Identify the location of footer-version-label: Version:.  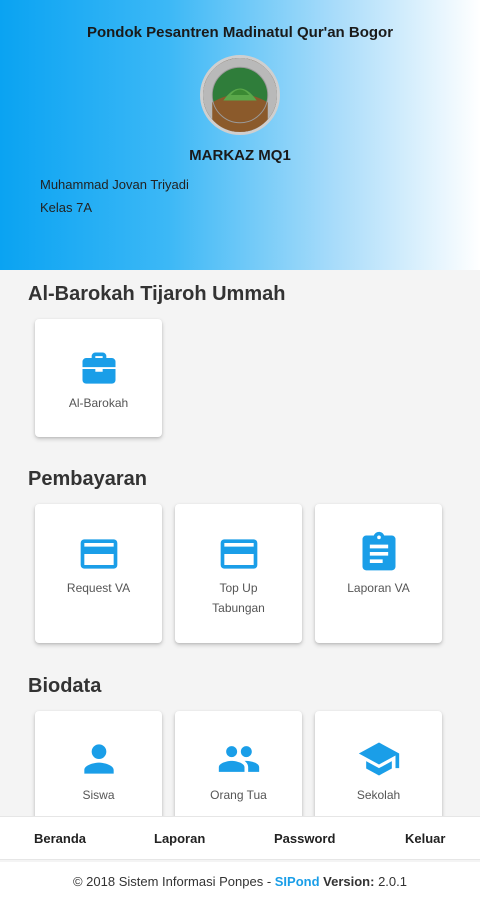
(347, 881).